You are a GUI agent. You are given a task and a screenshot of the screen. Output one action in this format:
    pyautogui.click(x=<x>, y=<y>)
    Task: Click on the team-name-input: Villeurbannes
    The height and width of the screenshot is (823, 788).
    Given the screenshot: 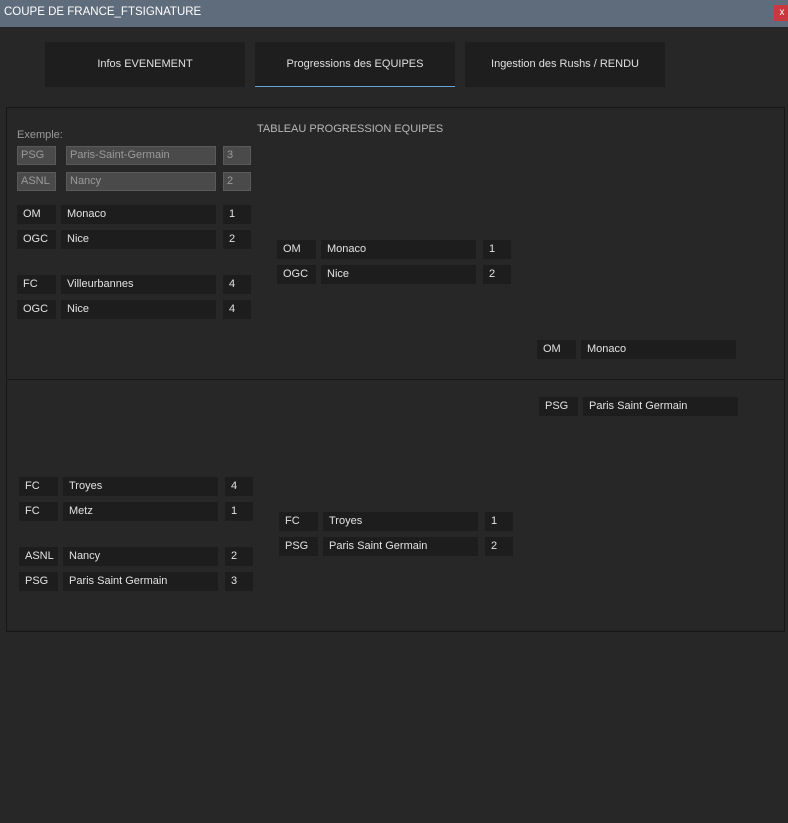 What is the action you would take?
    pyautogui.click(x=138, y=284)
    